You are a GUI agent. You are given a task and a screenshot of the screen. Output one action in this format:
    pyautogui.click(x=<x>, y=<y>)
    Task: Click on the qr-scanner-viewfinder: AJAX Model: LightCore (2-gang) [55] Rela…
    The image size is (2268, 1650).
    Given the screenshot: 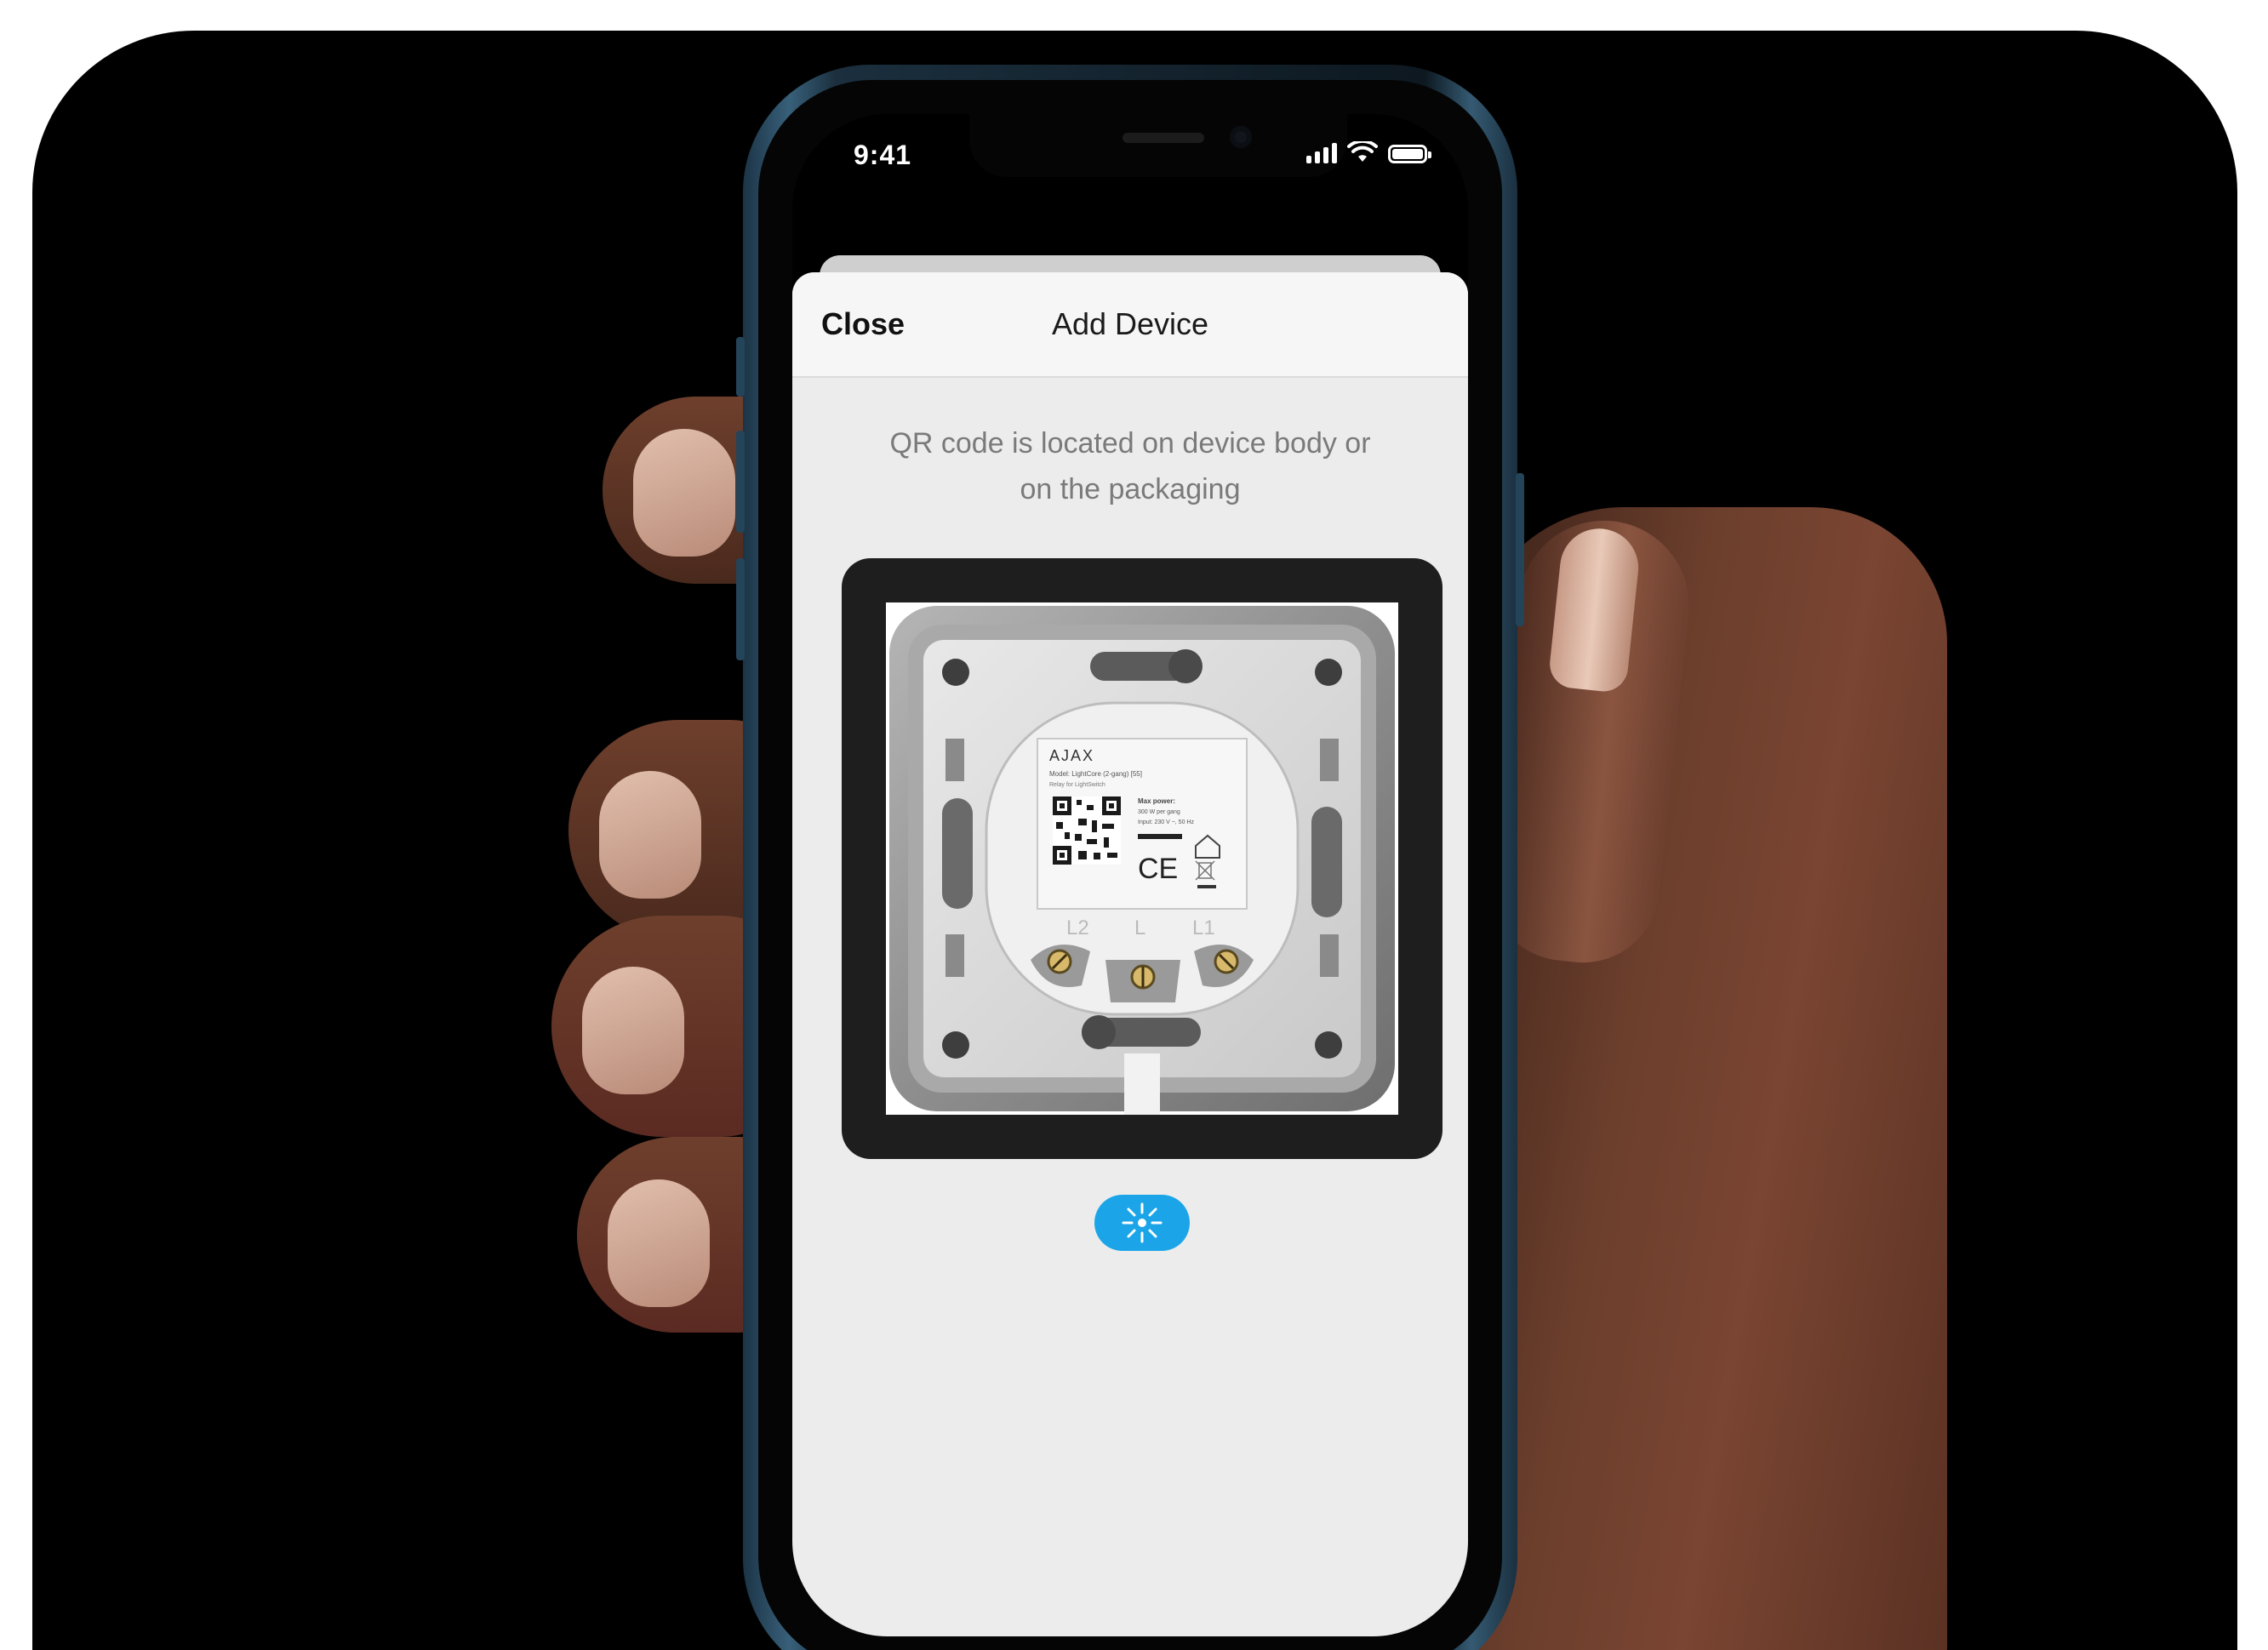 What is the action you would take?
    pyautogui.click(x=1142, y=858)
    